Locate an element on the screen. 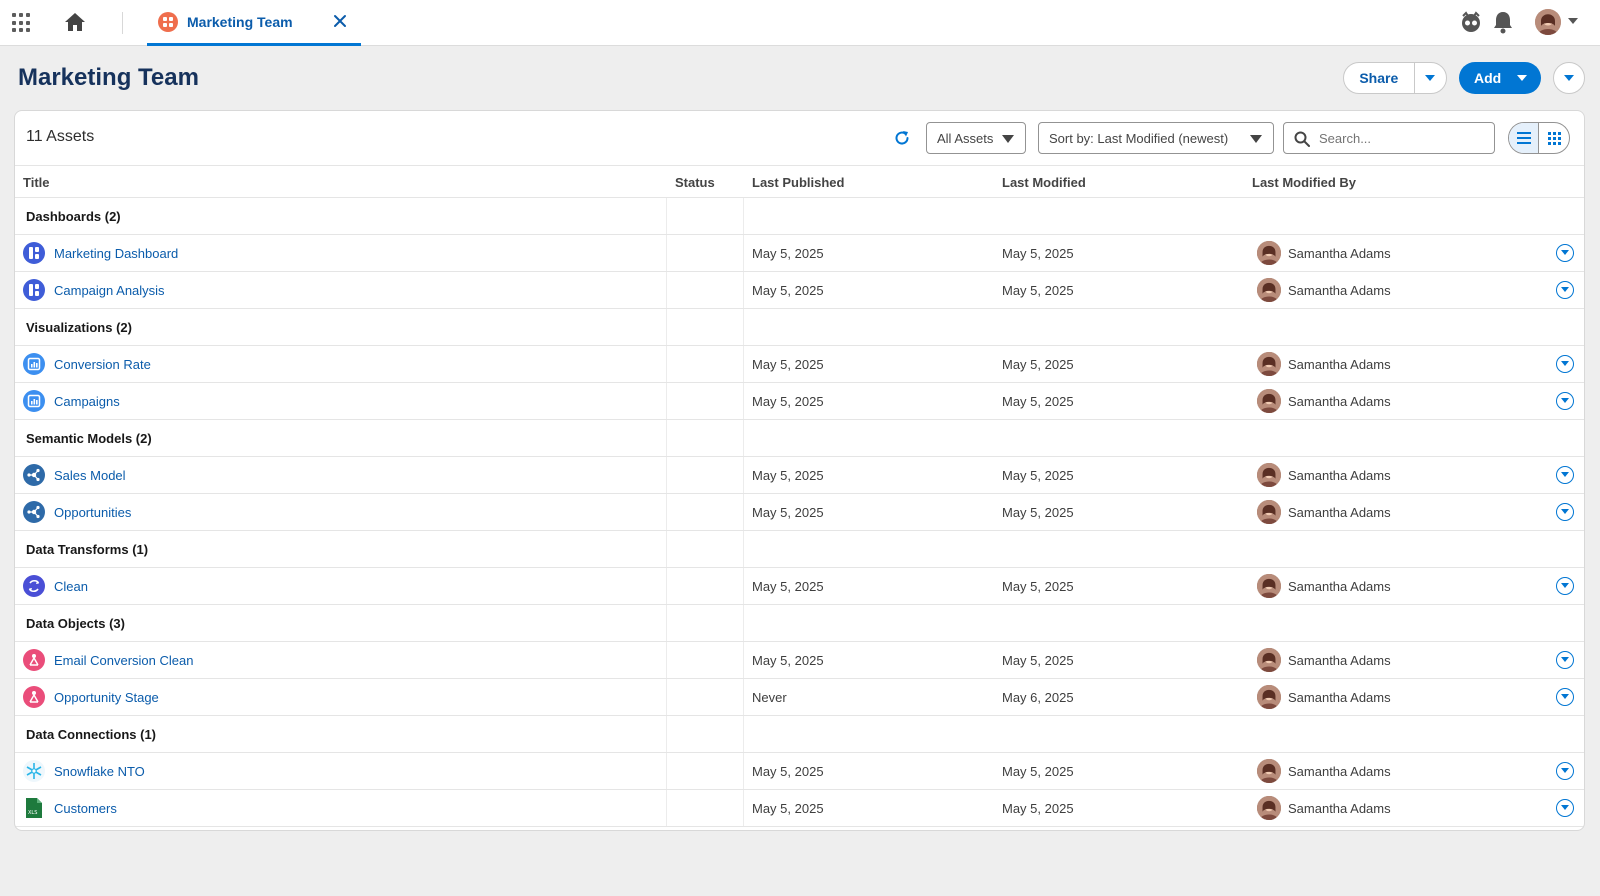 The image size is (1600, 896). column-header-last-published: Last Published is located at coordinates (798, 182).